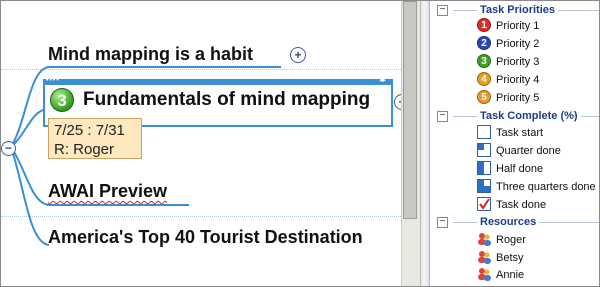 The height and width of the screenshot is (287, 600). Describe the element at coordinates (520, 133) in the screenshot. I see `complete-label: Task start` at that location.